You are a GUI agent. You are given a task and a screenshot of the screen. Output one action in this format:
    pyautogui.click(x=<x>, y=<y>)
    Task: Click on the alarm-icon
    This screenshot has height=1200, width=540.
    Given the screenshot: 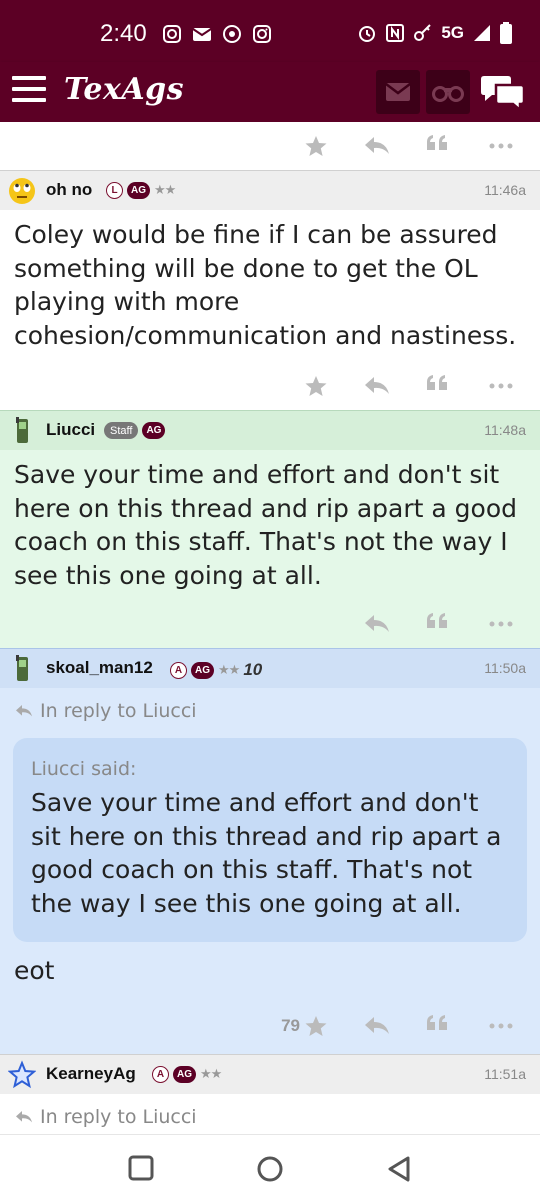 What is the action you would take?
    pyautogui.click(x=367, y=34)
    